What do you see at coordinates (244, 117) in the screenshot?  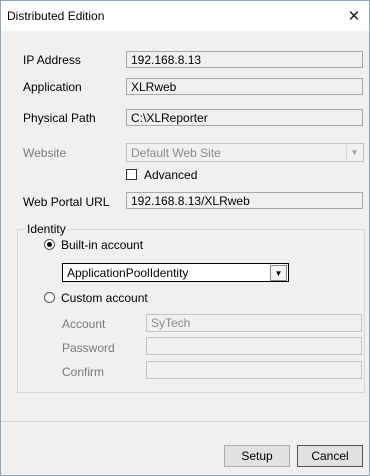 I see `physical-path-field: C:\XLReporter` at bounding box center [244, 117].